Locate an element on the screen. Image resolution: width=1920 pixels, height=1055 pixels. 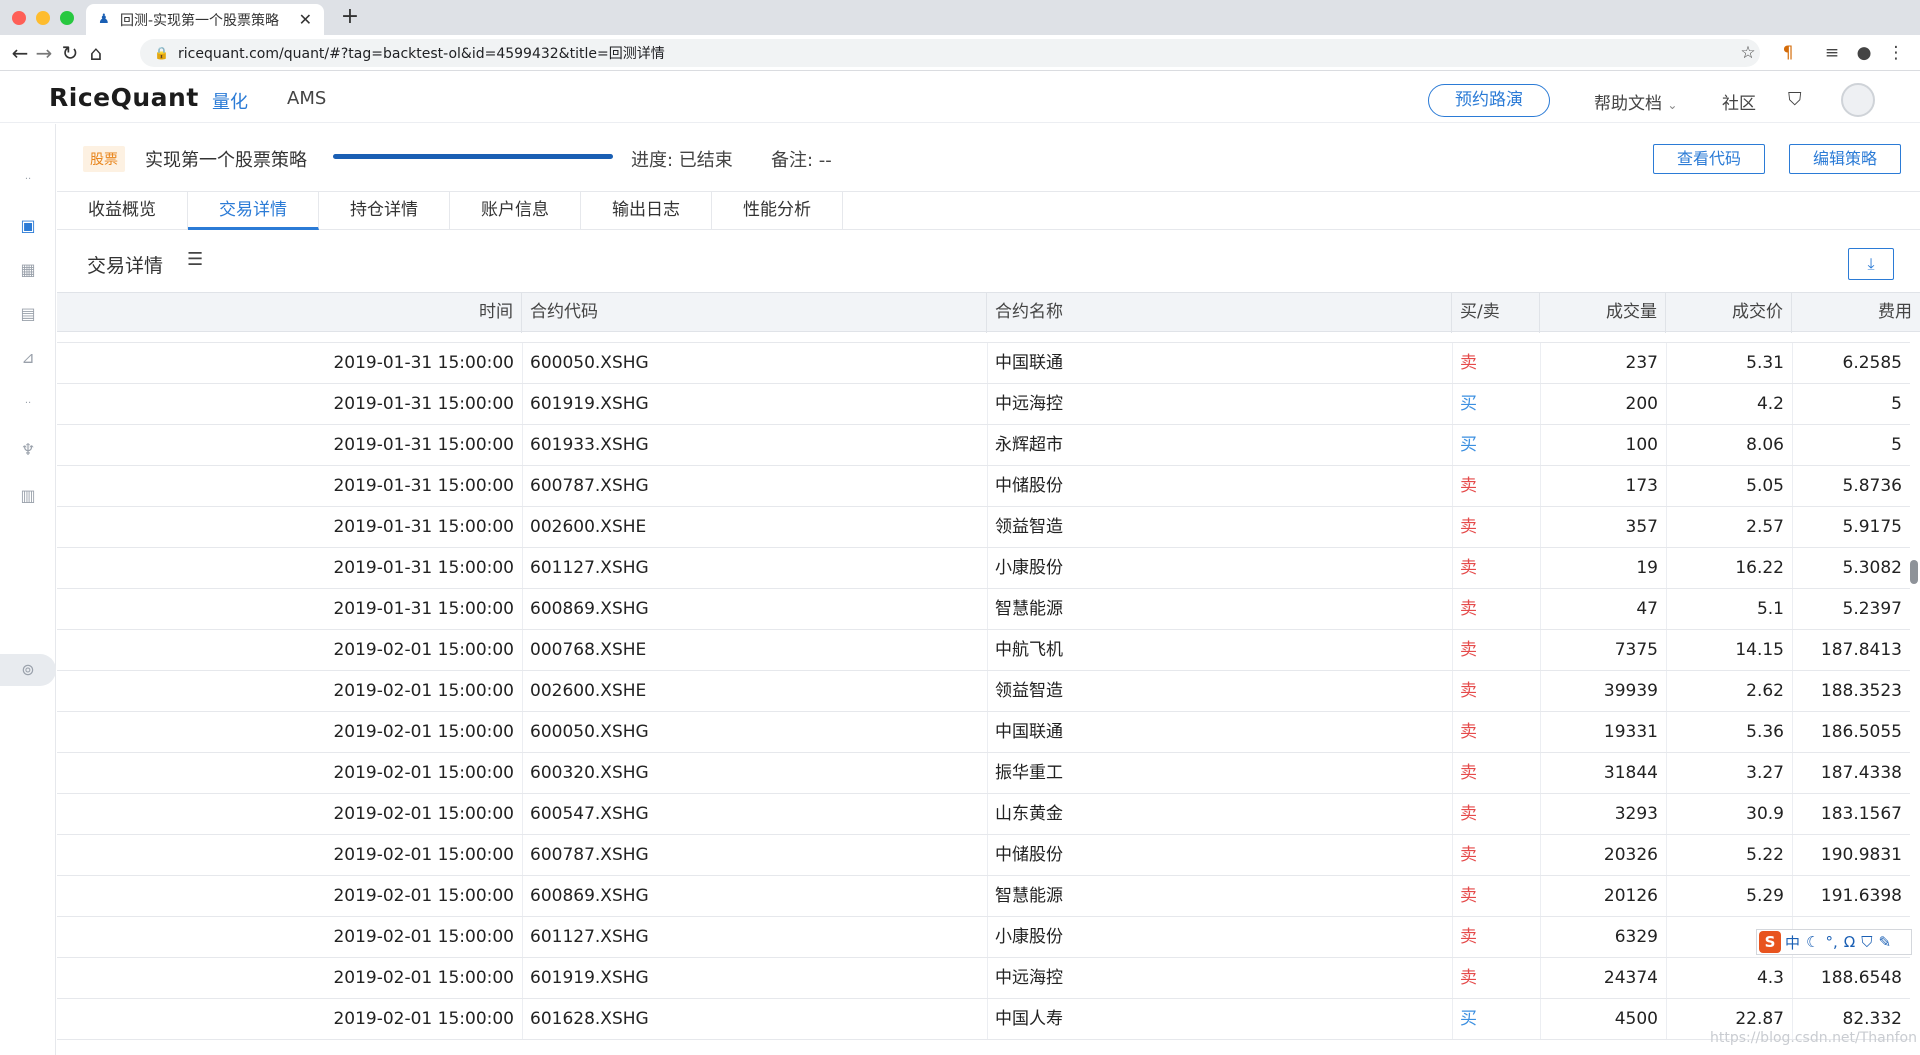
punctuation-icon: °, is located at coordinates (1831, 942).